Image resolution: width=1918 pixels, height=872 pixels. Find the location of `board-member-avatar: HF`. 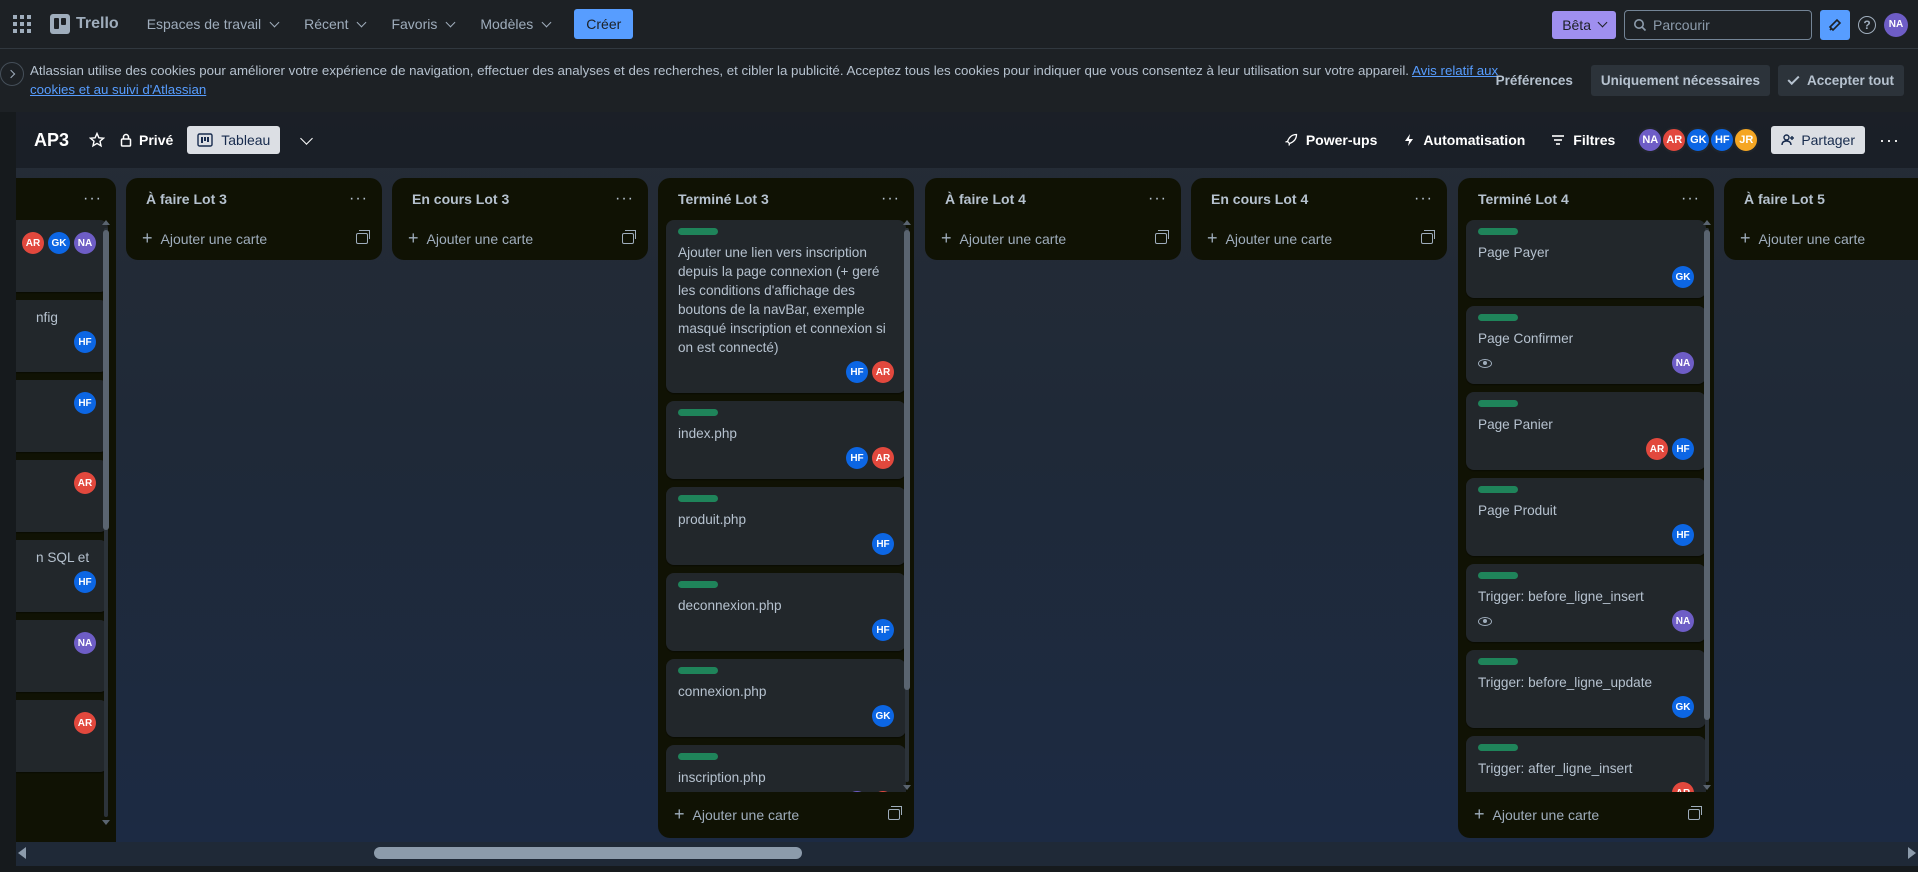

board-member-avatar: HF is located at coordinates (1722, 140).